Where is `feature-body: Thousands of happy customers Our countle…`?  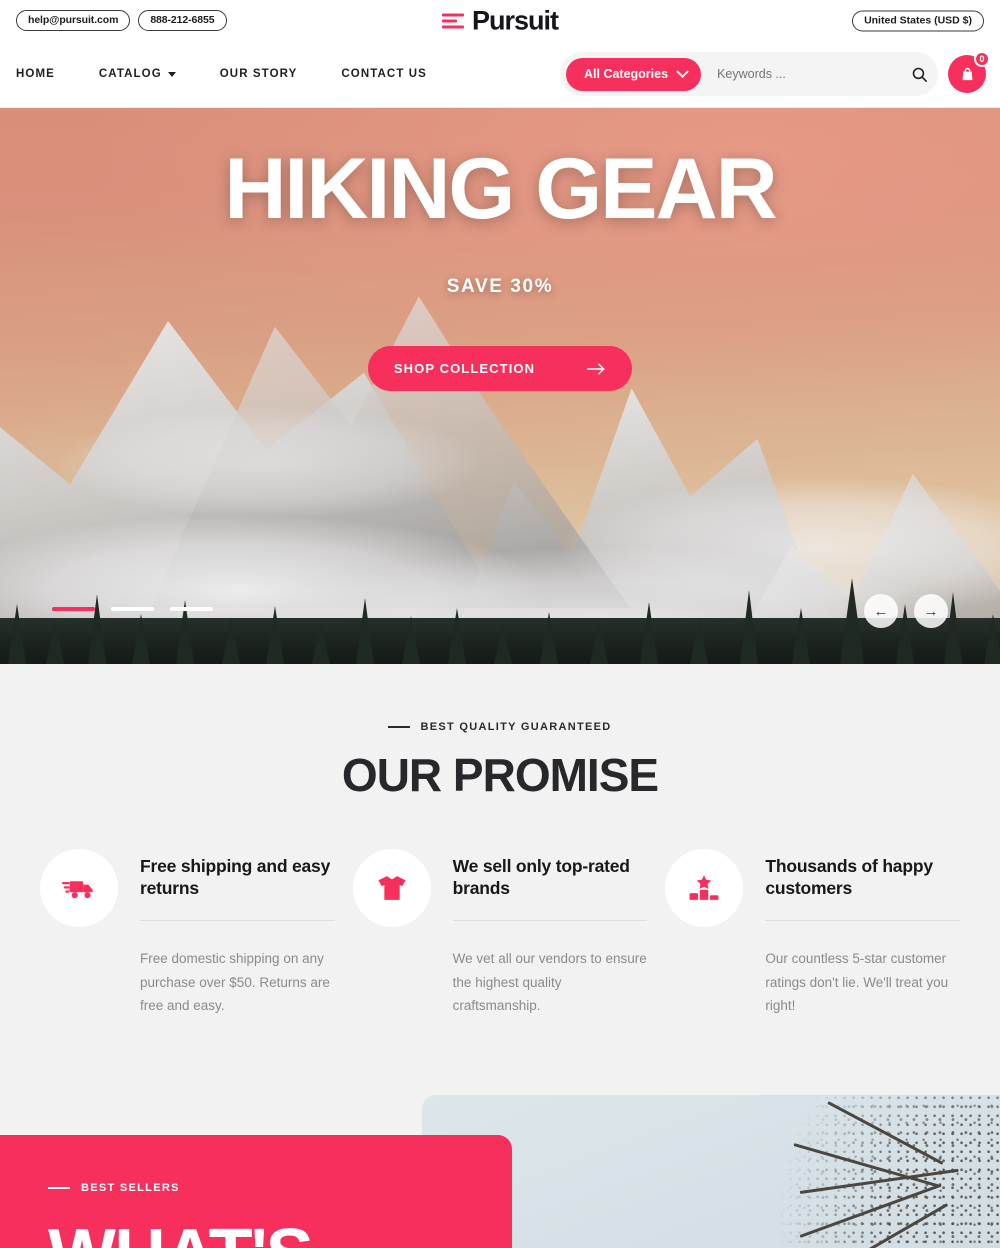
feature-body: Thousands of happy customers Our countle… is located at coordinates (863, 933).